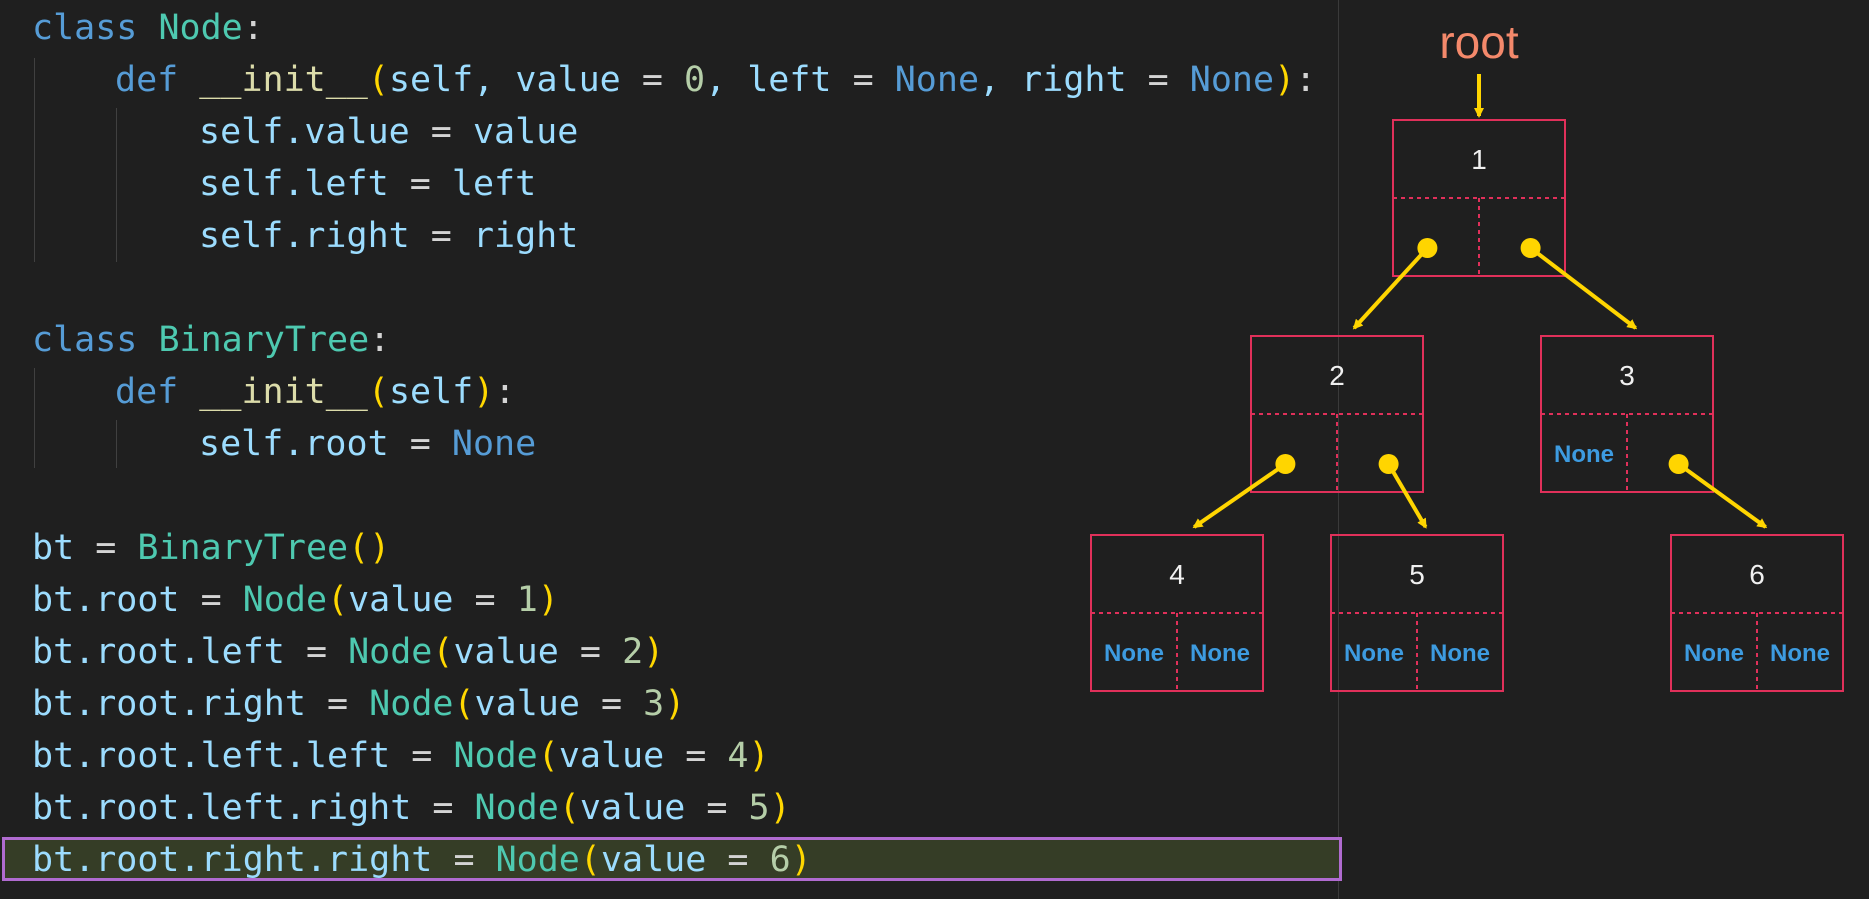 The width and height of the screenshot is (1869, 899). Describe the element at coordinates (1177, 574) in the screenshot. I see `node-value: 4` at that location.